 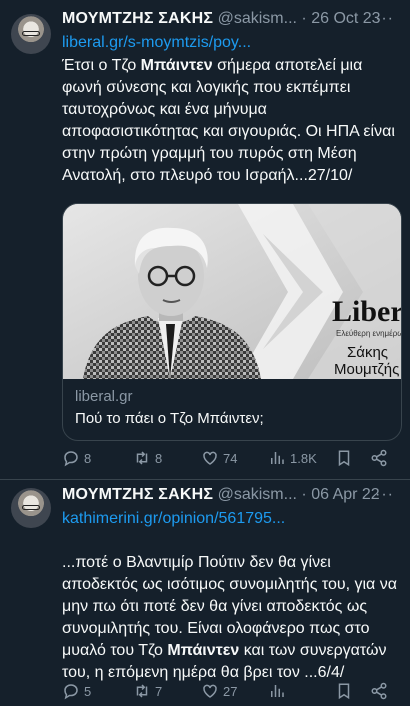 What do you see at coordinates (88, 691) in the screenshot?
I see `reply-count: 5` at bounding box center [88, 691].